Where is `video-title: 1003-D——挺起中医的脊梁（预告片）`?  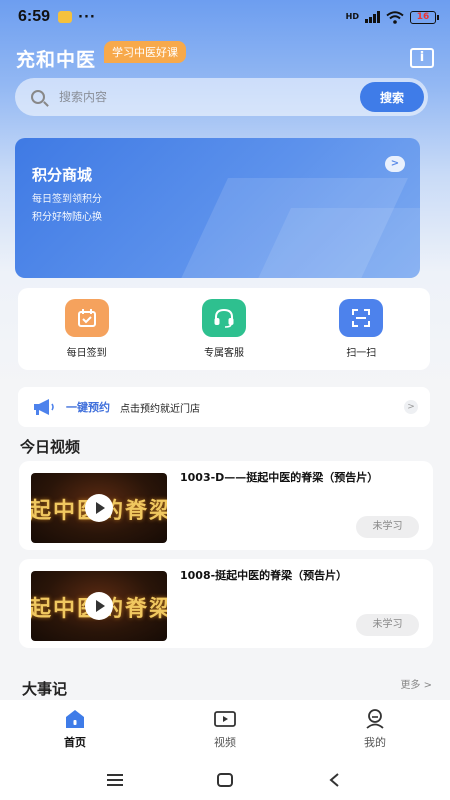
video-title: 1003-D——挺起中医的脊梁（预告片） is located at coordinates (279, 477).